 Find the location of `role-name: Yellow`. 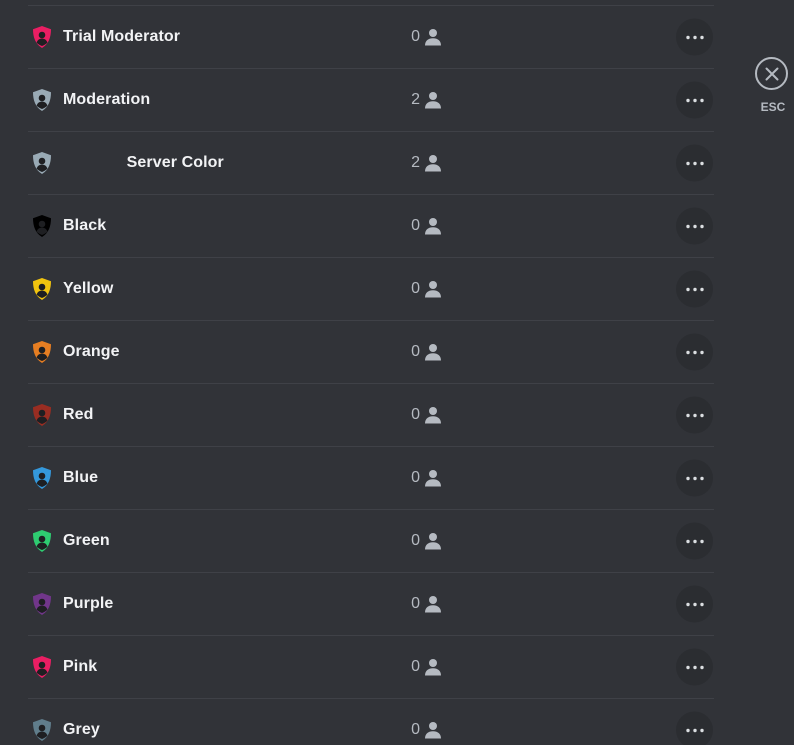

role-name: Yellow is located at coordinates (88, 288).